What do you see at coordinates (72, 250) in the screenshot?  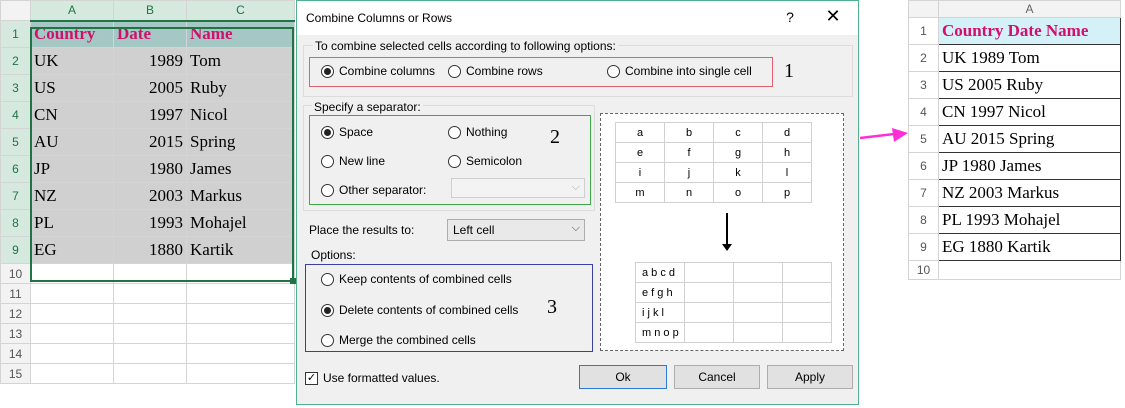 I see `cell-country: EG` at bounding box center [72, 250].